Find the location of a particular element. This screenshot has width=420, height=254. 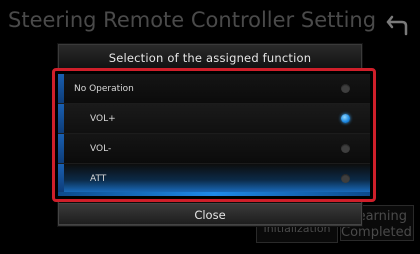

option-vol-plus: VOL+ is located at coordinates (214, 119).